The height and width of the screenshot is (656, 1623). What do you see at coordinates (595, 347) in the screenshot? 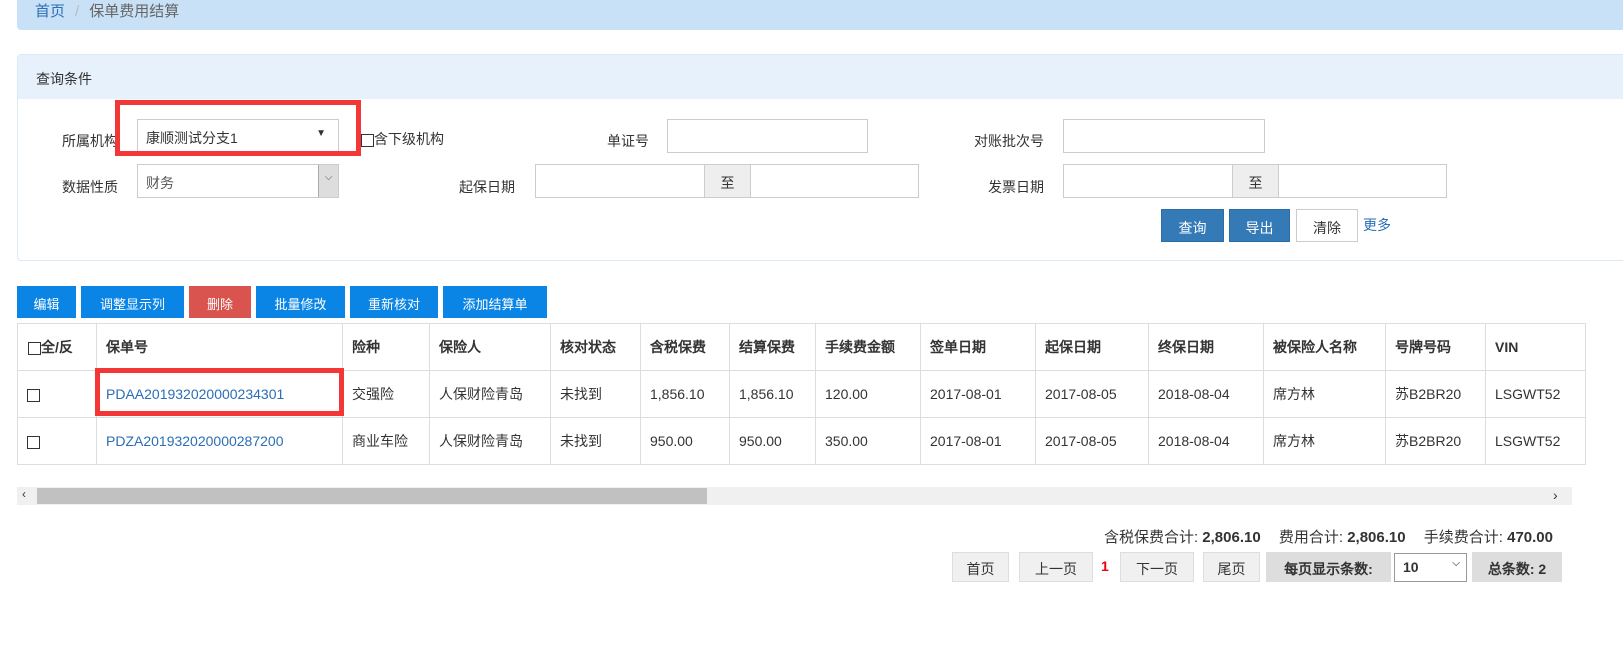
I see `header-status: 核对状态` at bounding box center [595, 347].